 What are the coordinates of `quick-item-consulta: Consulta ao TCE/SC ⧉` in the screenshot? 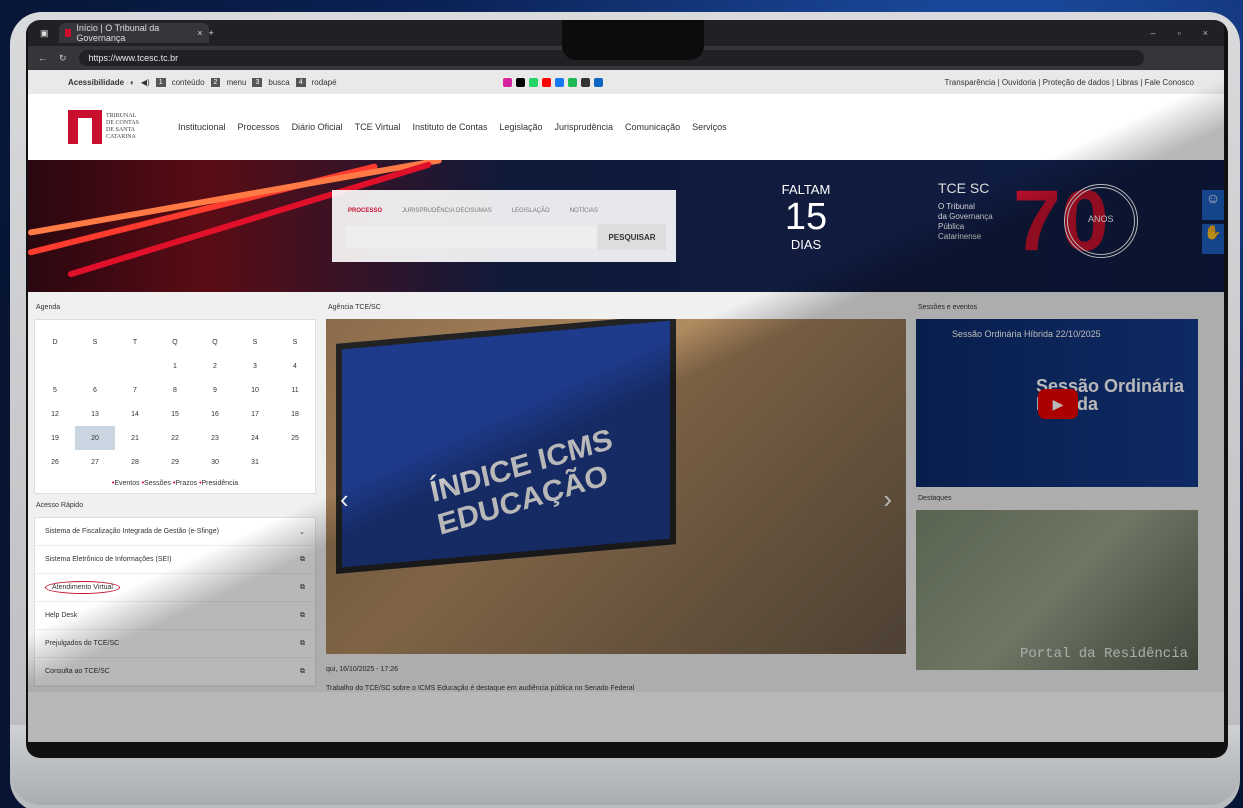 It's located at (175, 672).